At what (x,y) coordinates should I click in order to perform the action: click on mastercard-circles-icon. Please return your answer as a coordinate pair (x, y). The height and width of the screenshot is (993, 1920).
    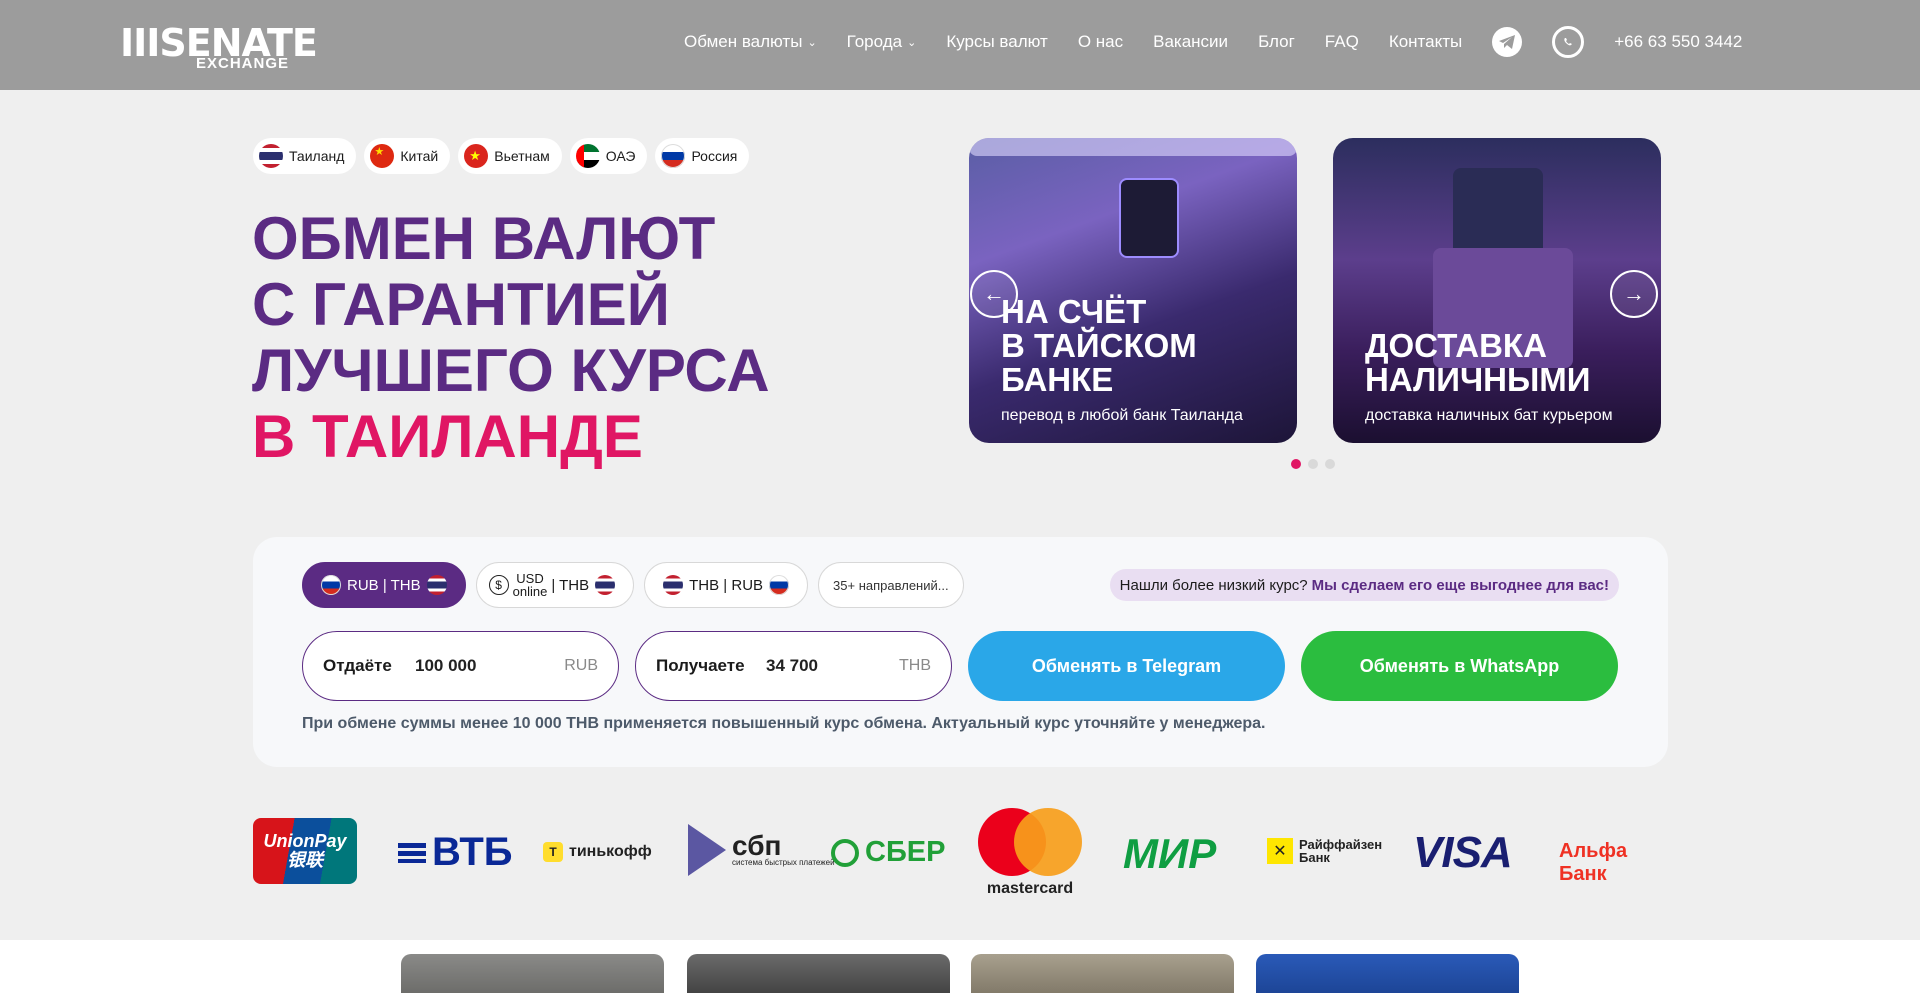
    Looking at the image, I should click on (1030, 842).